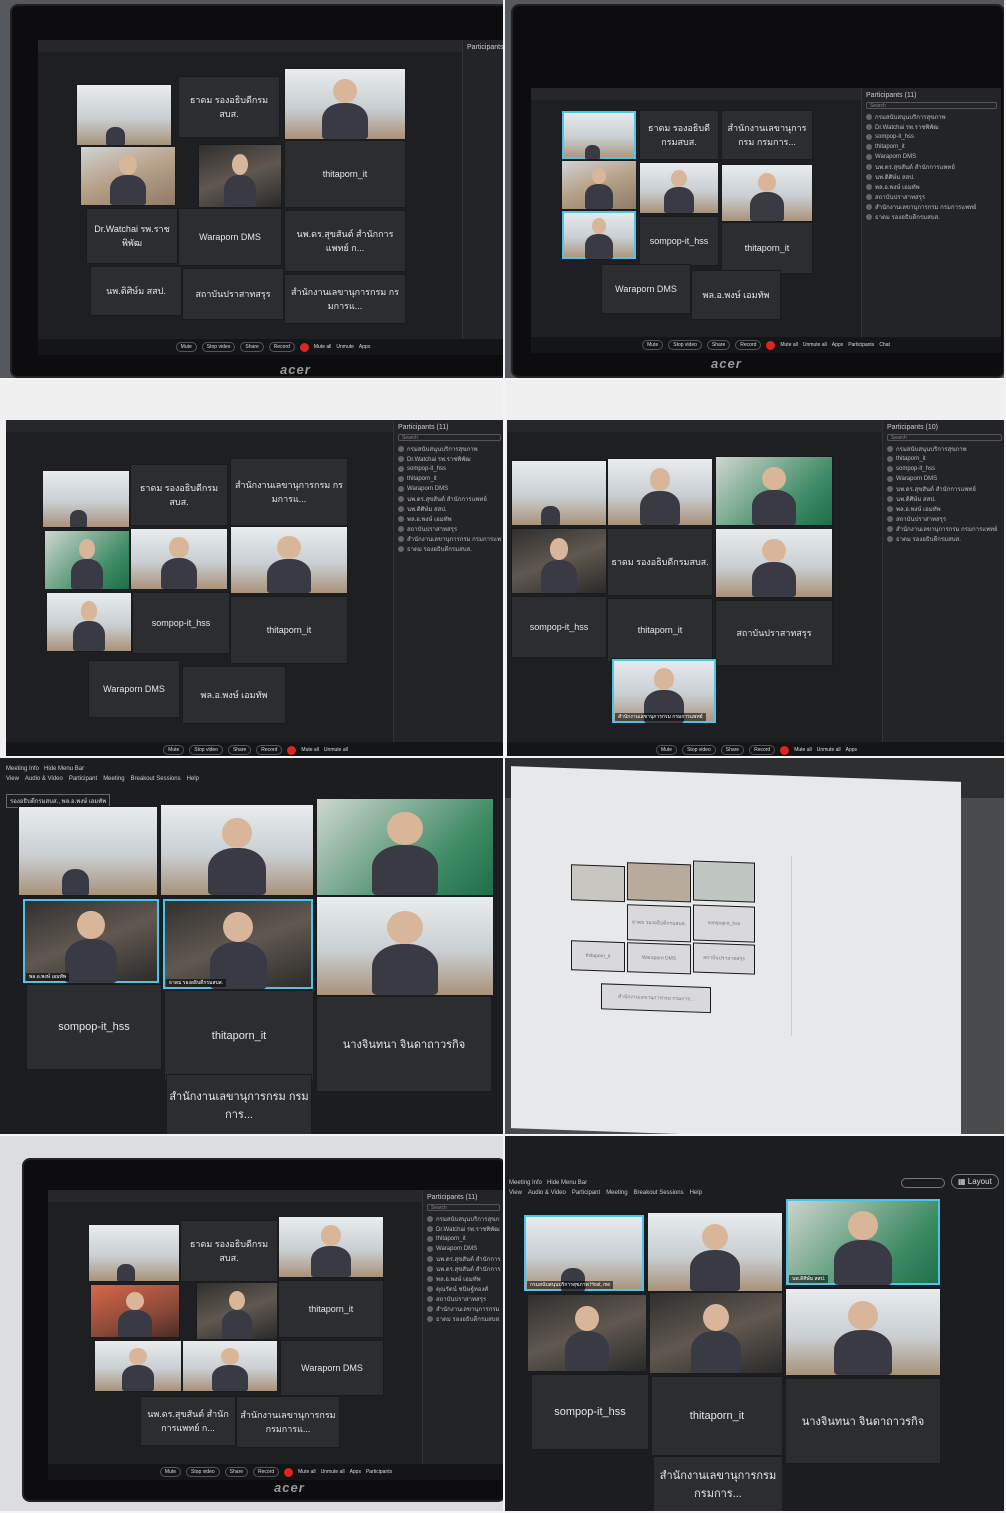  What do you see at coordinates (923, 1183) in the screenshot?
I see `zoom-slider` at bounding box center [923, 1183].